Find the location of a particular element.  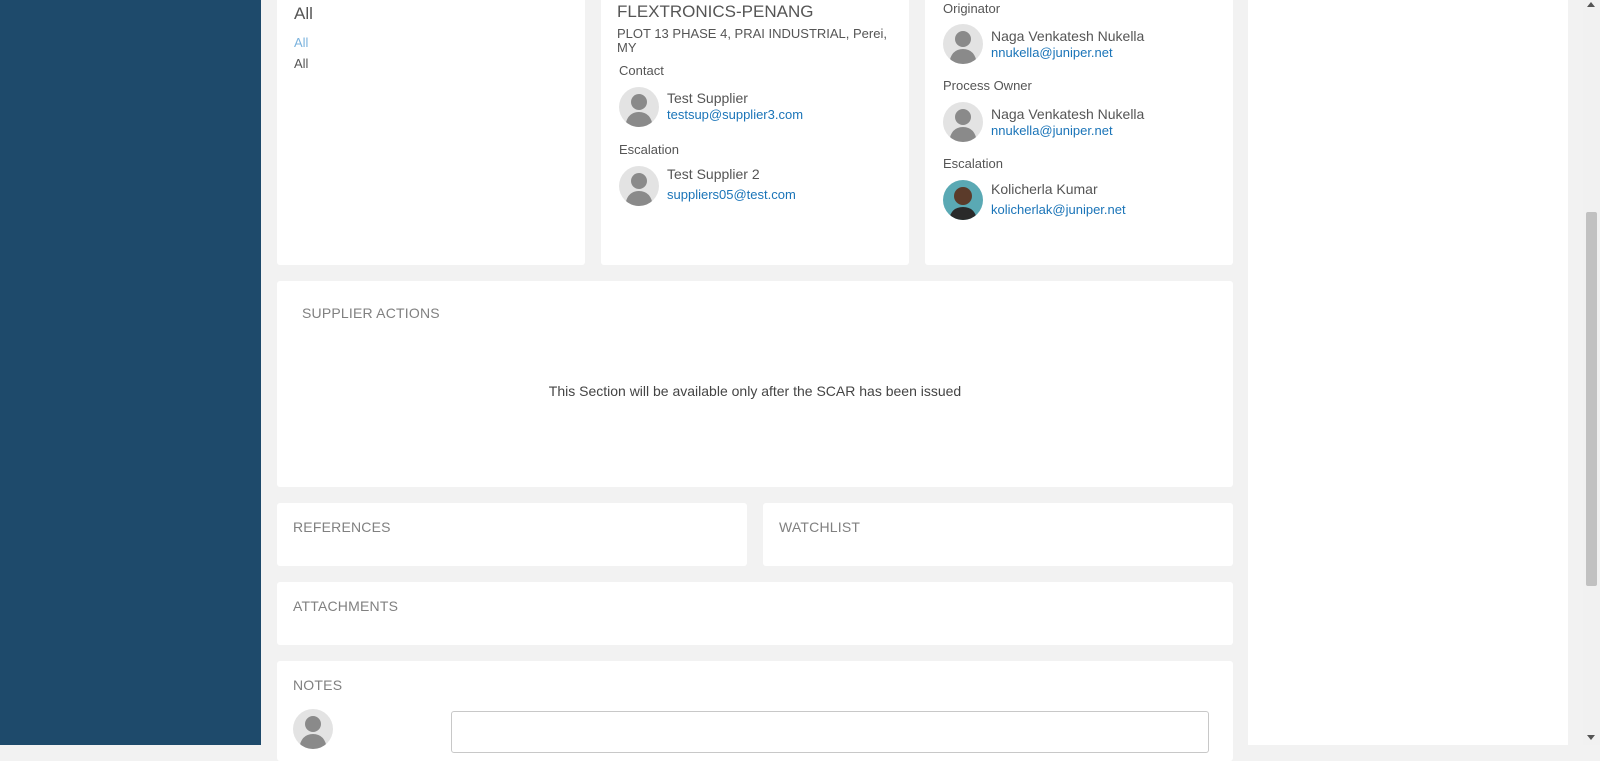

vertical-scrollbar is located at coordinates (1591, 372).